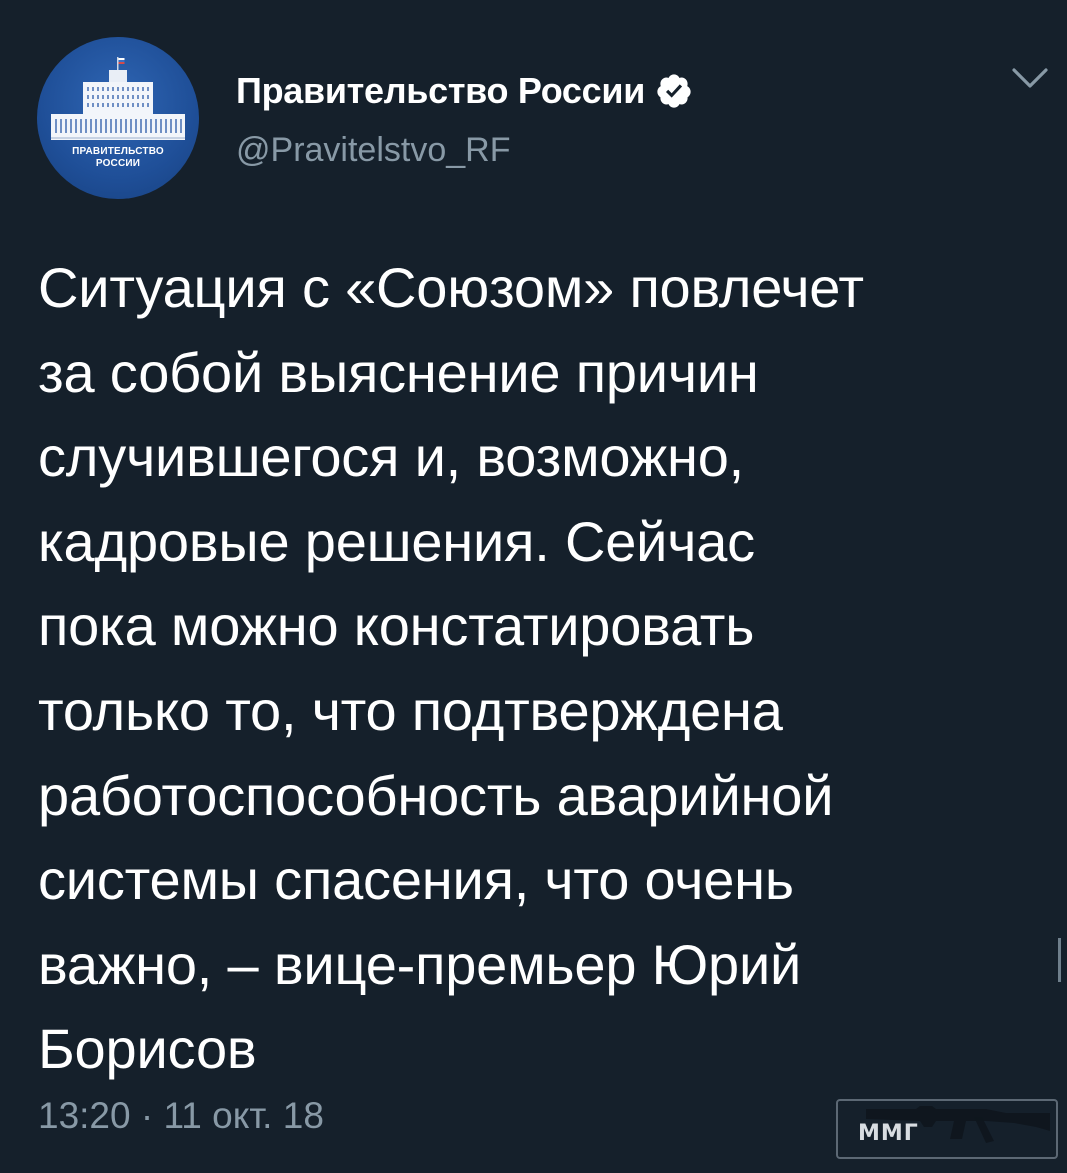 The image size is (1067, 1173). What do you see at coordinates (373, 150) in the screenshot?
I see `author-handle: @Pravitelstvo_RF` at bounding box center [373, 150].